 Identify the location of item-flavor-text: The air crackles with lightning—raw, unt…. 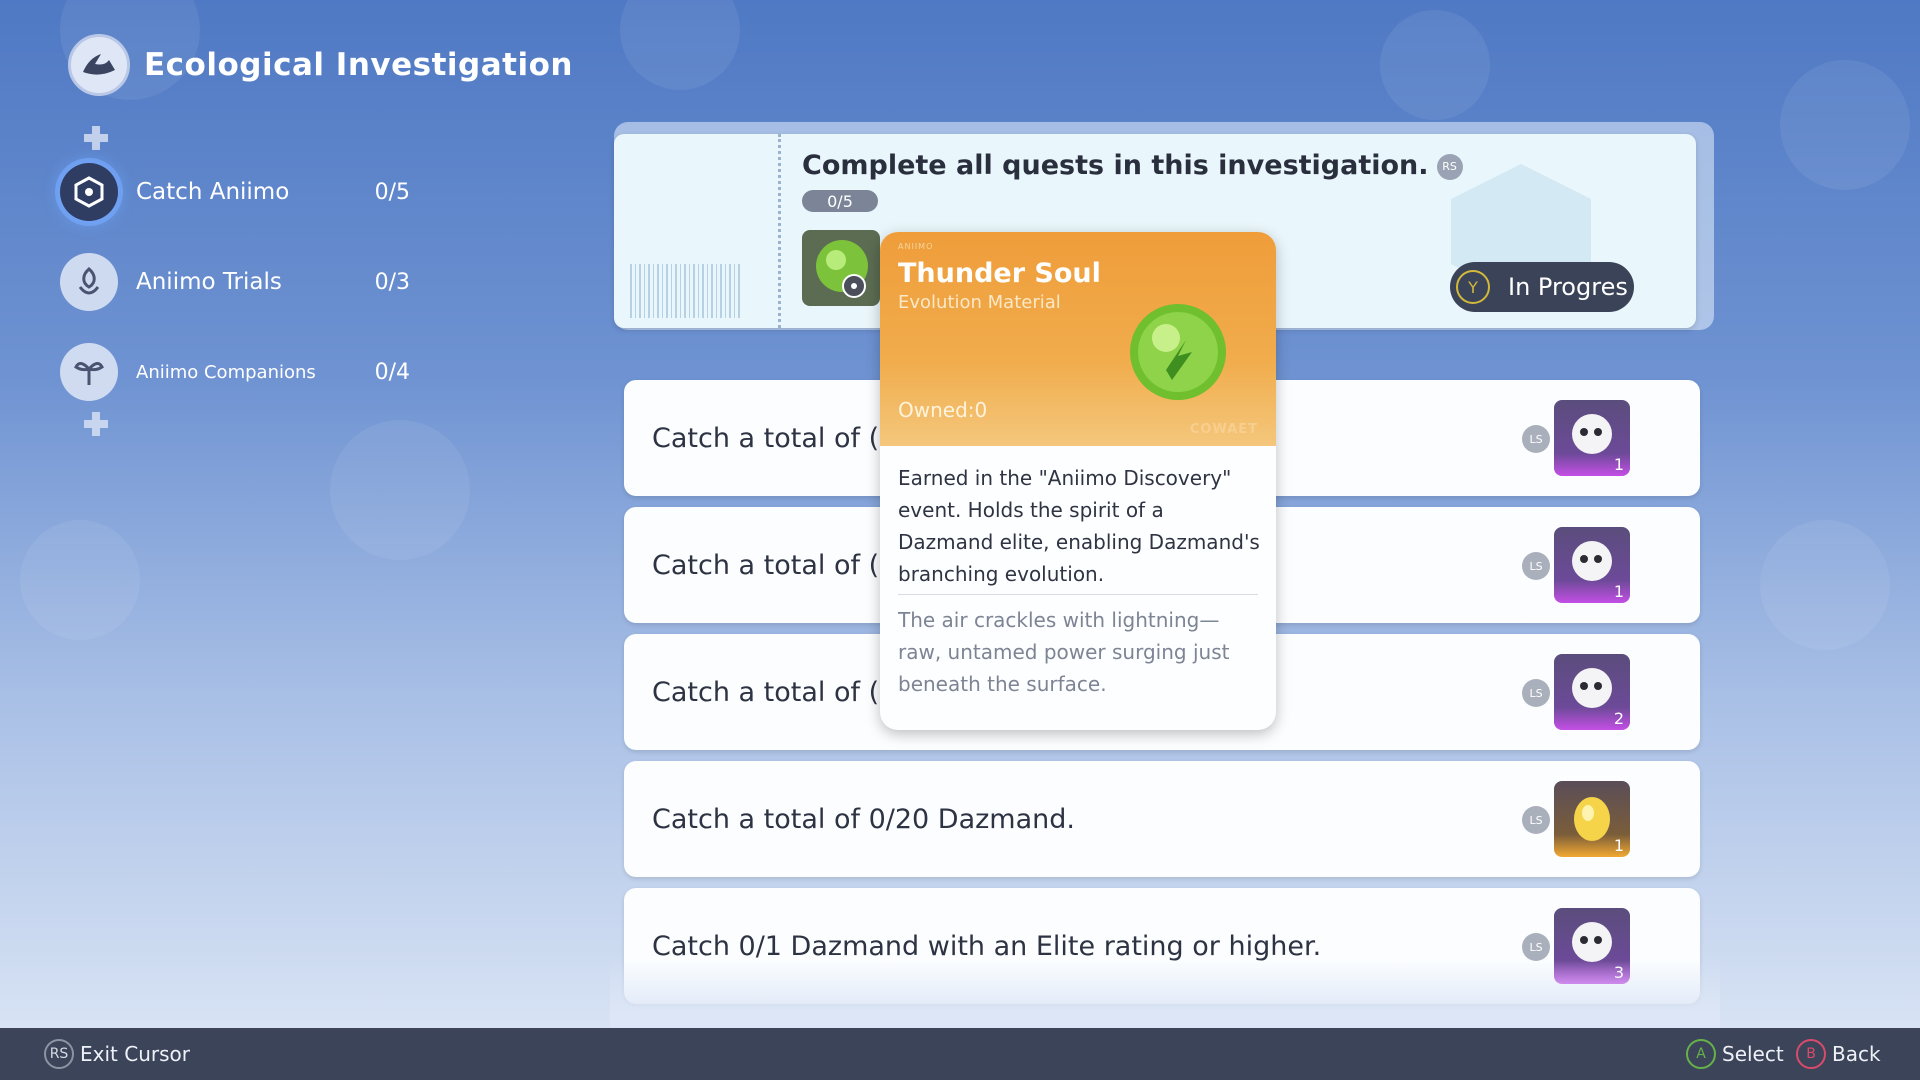
(1064, 652).